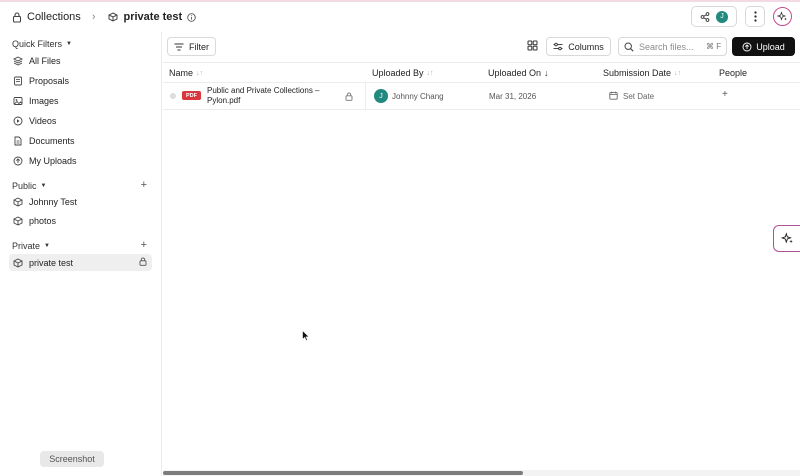 The width and height of the screenshot is (800, 476). What do you see at coordinates (546, 73) in the screenshot?
I see `arrow-down-icon: ↓` at bounding box center [546, 73].